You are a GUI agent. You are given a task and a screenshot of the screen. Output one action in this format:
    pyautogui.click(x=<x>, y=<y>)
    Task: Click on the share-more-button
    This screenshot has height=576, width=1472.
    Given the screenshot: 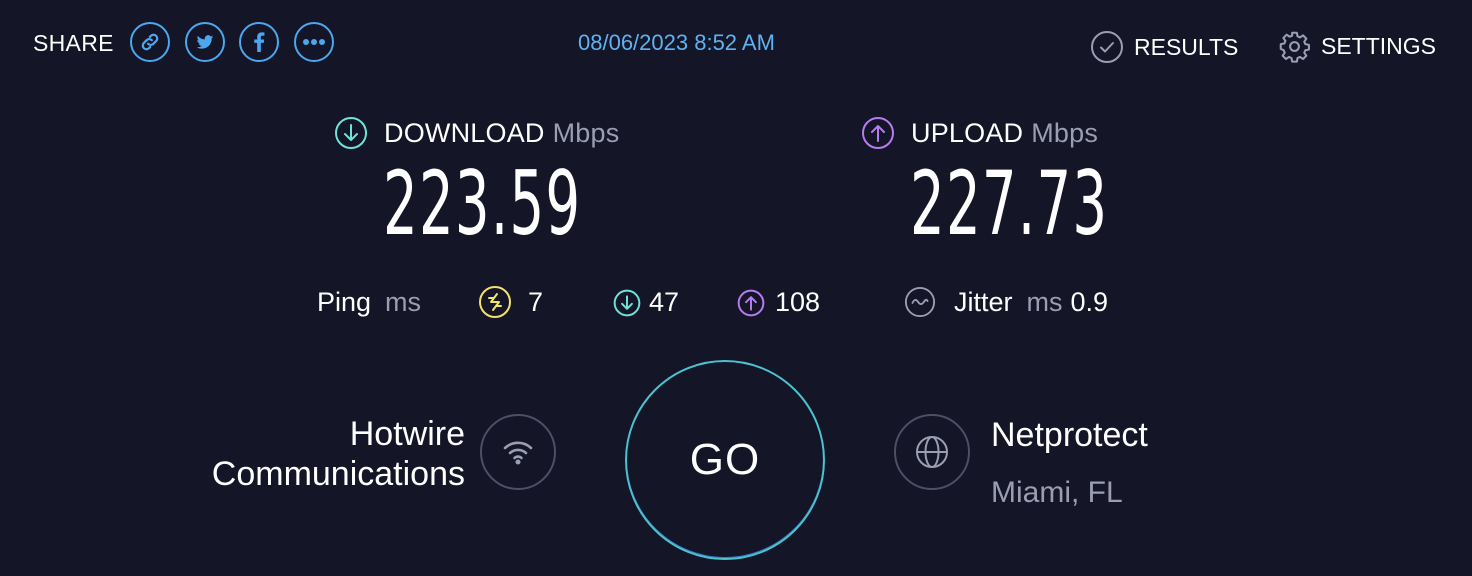 What is the action you would take?
    pyautogui.click(x=314, y=42)
    